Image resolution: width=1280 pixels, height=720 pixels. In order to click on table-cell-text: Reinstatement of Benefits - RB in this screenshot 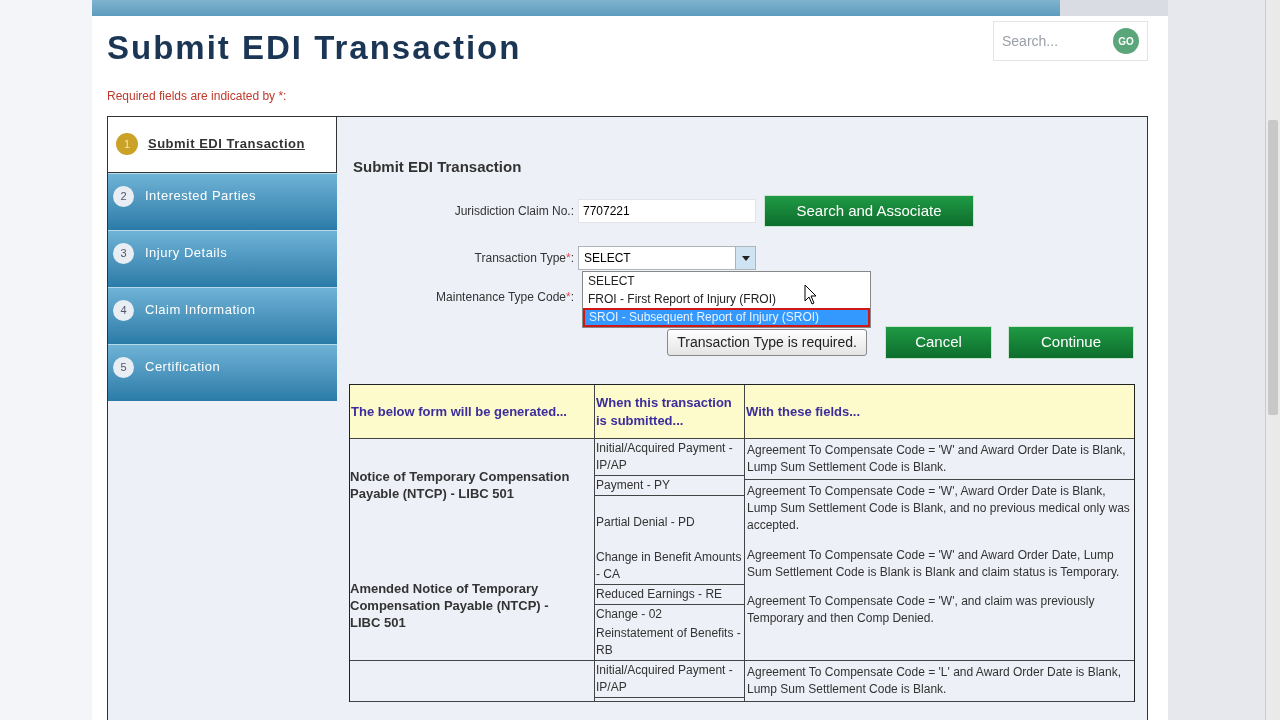, I will do `click(668, 642)`.